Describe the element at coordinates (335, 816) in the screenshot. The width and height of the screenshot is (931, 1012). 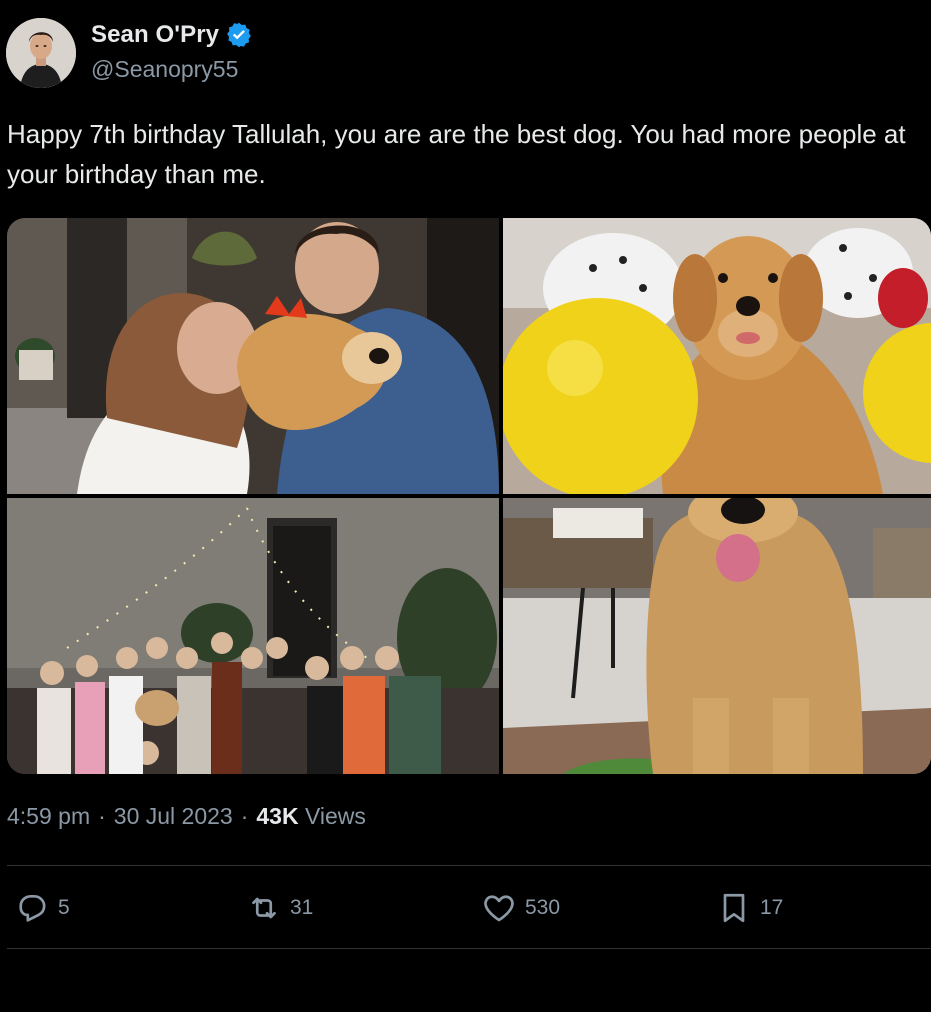
I see `views-label: Views` at that location.